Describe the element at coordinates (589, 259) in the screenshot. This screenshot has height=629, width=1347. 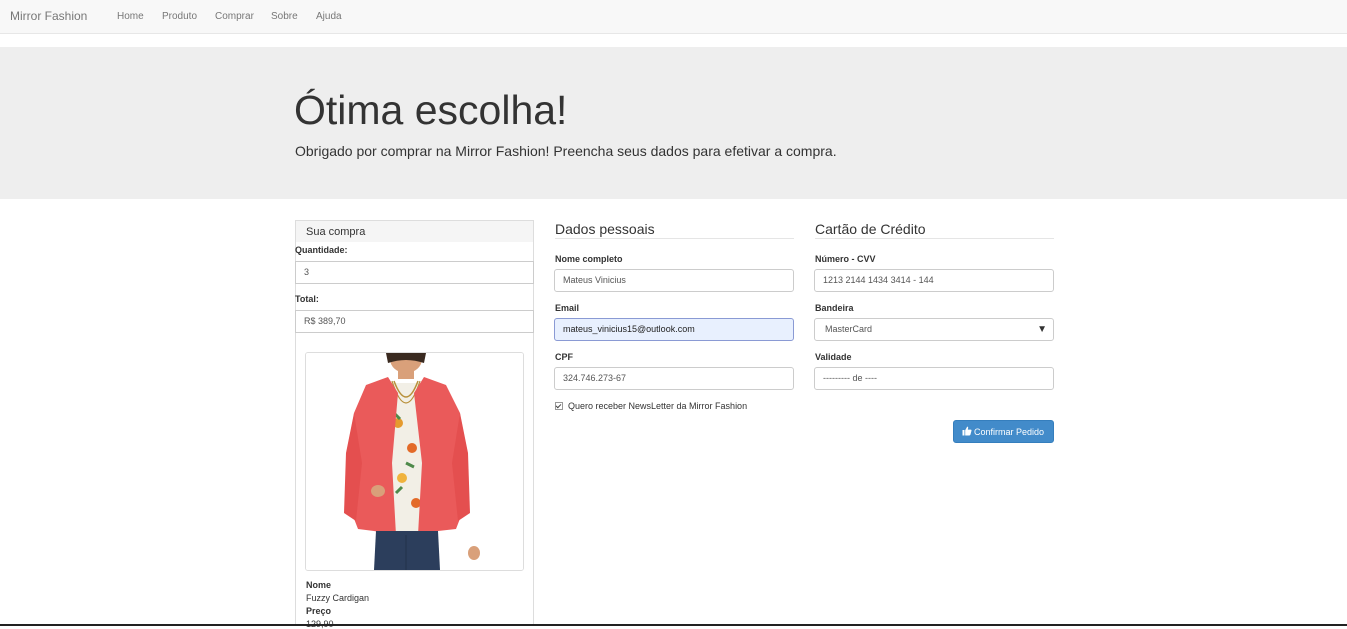
I see `fullname-label: Nome completo` at that location.